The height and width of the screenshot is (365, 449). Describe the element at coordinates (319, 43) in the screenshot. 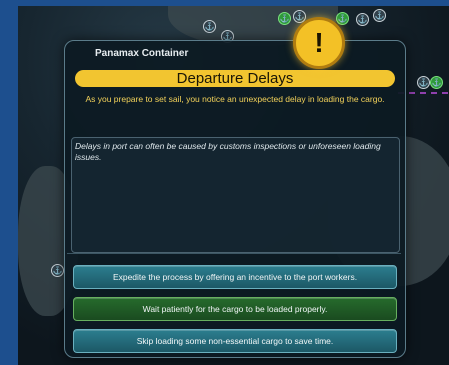

I see `alert-icon: !` at that location.